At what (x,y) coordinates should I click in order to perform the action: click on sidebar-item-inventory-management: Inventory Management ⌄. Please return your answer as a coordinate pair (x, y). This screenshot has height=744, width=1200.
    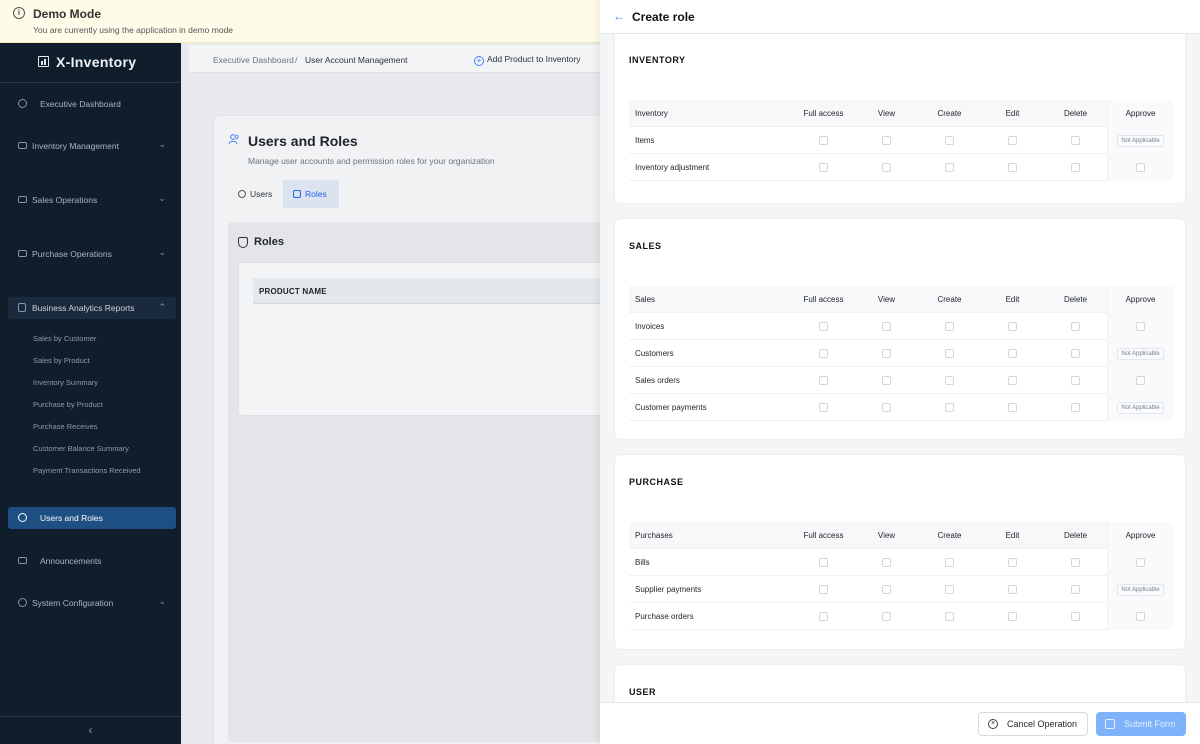
    Looking at the image, I should click on (92, 146).